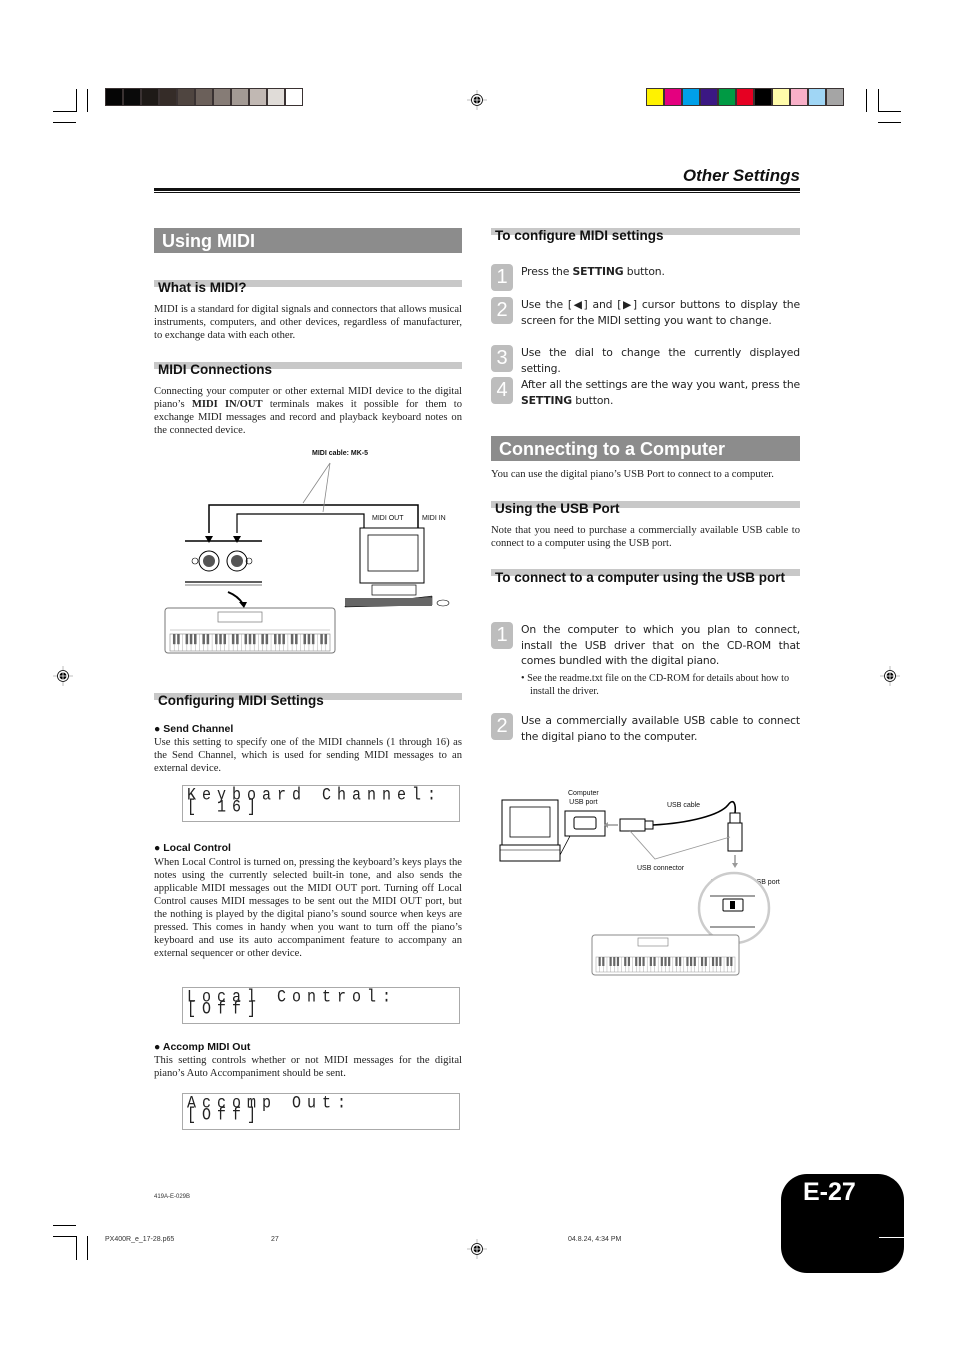 The image size is (954, 1351). What do you see at coordinates (502, 310) in the screenshot?
I see `step-number: 2` at bounding box center [502, 310].